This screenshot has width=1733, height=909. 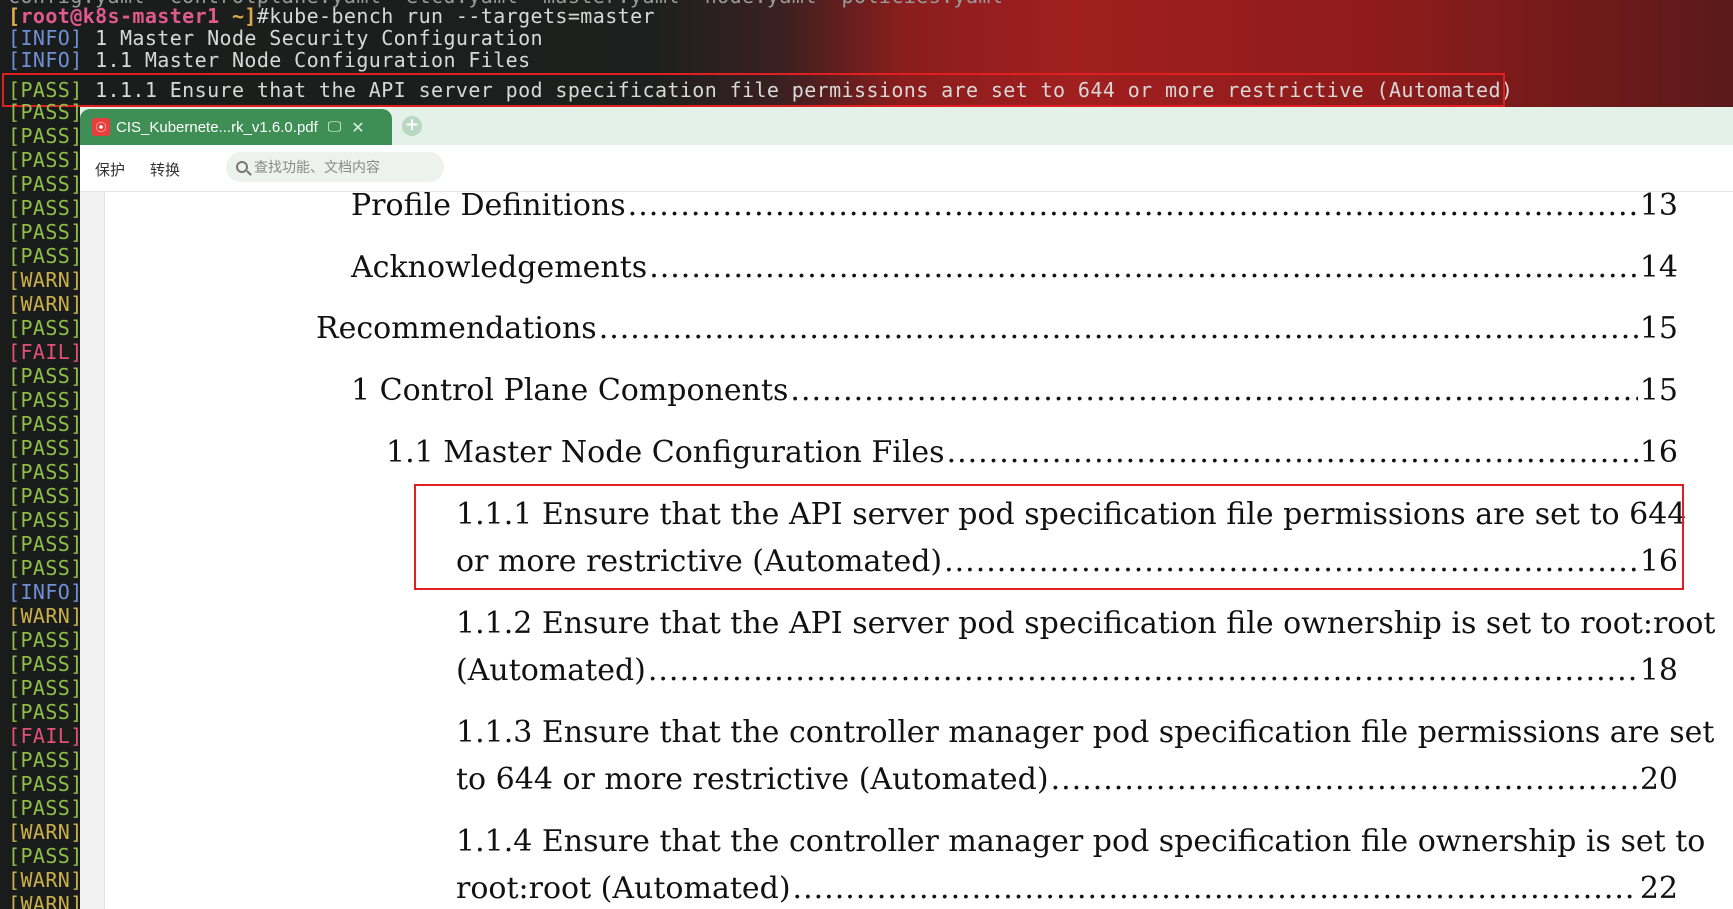 What do you see at coordinates (570, 390) in the screenshot?
I see `toc-entry-label: 1 Control Plane Components` at bounding box center [570, 390].